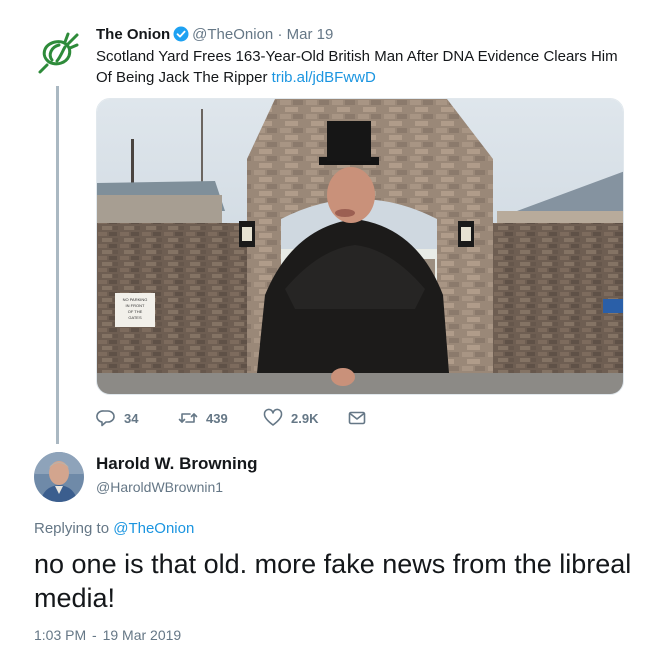 This screenshot has width=660, height=659. Describe the element at coordinates (324, 77) in the screenshot. I see `tweet-link: trib.al/jdBFwwD` at that location.